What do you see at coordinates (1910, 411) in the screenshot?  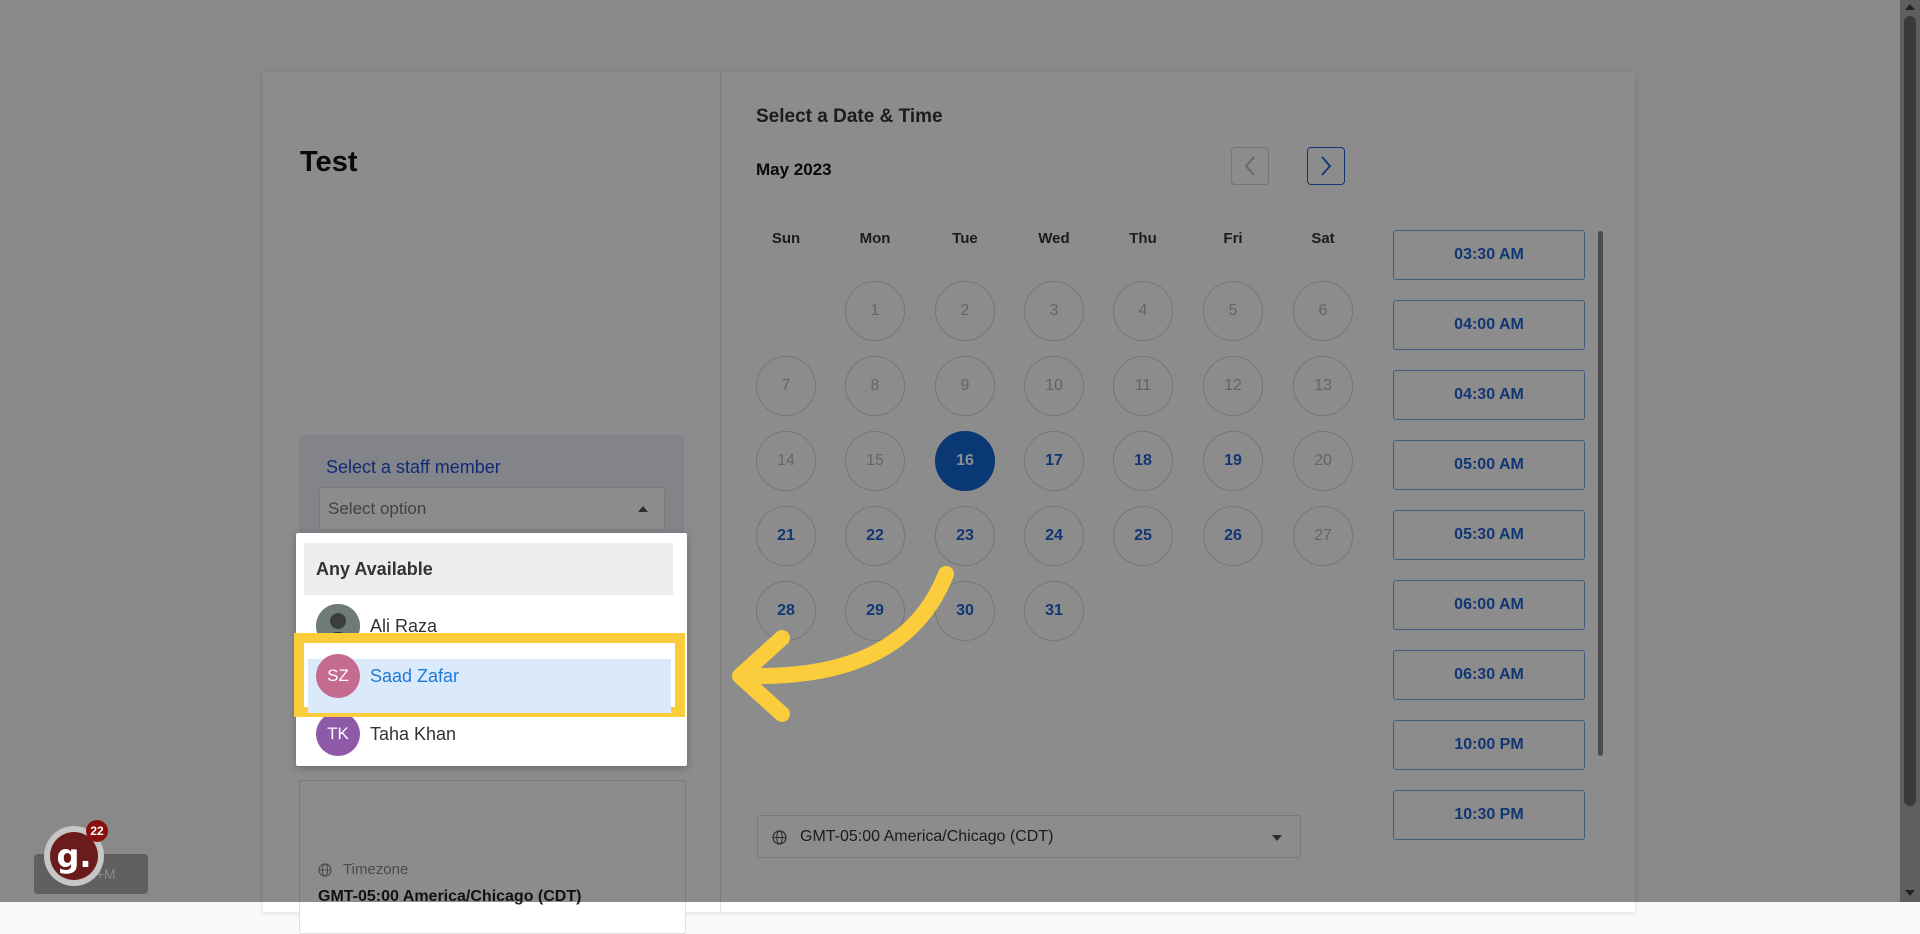 I see `scroll-thumb` at bounding box center [1910, 411].